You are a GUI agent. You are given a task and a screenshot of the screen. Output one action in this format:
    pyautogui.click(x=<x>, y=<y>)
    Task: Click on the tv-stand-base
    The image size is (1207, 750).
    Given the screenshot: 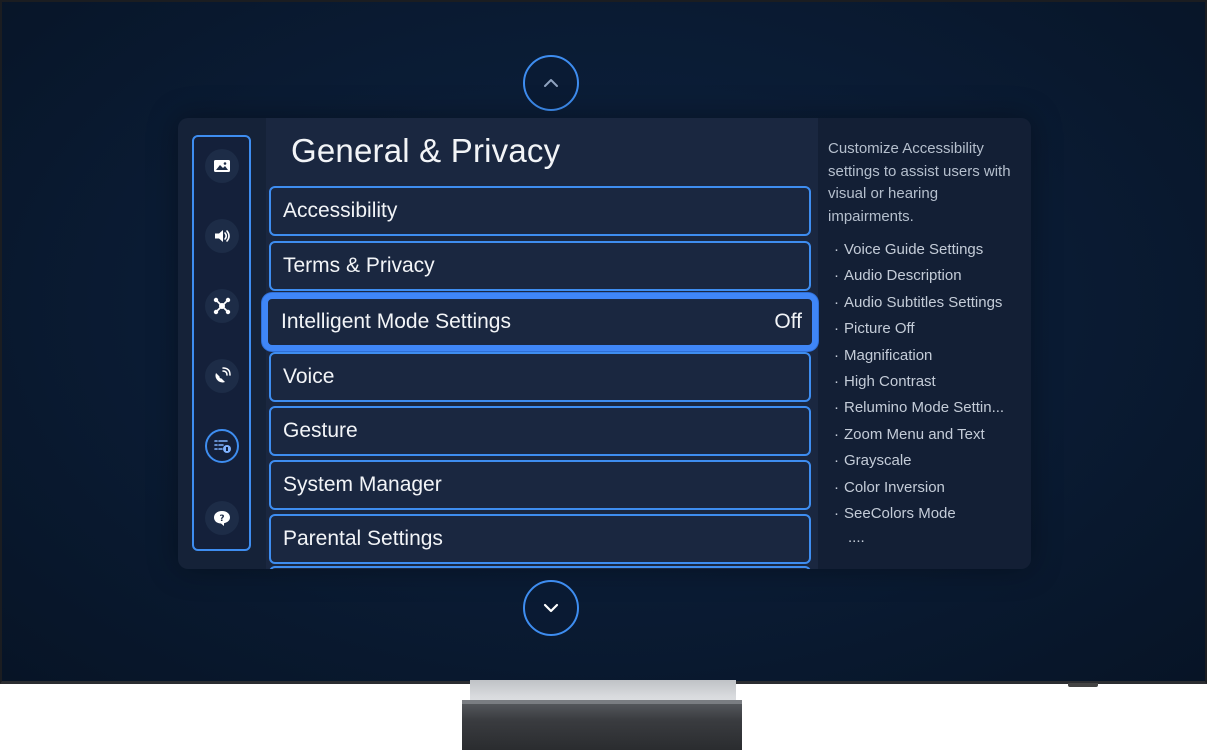 What is the action you would take?
    pyautogui.click(x=602, y=725)
    